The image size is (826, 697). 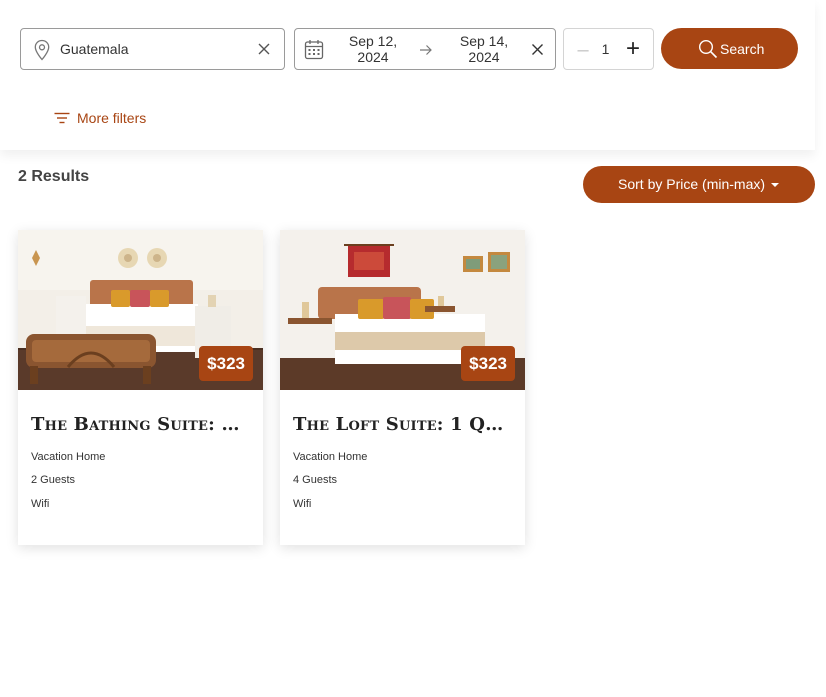 What do you see at coordinates (94, 49) in the screenshot?
I see `location-value: Guatemala` at bounding box center [94, 49].